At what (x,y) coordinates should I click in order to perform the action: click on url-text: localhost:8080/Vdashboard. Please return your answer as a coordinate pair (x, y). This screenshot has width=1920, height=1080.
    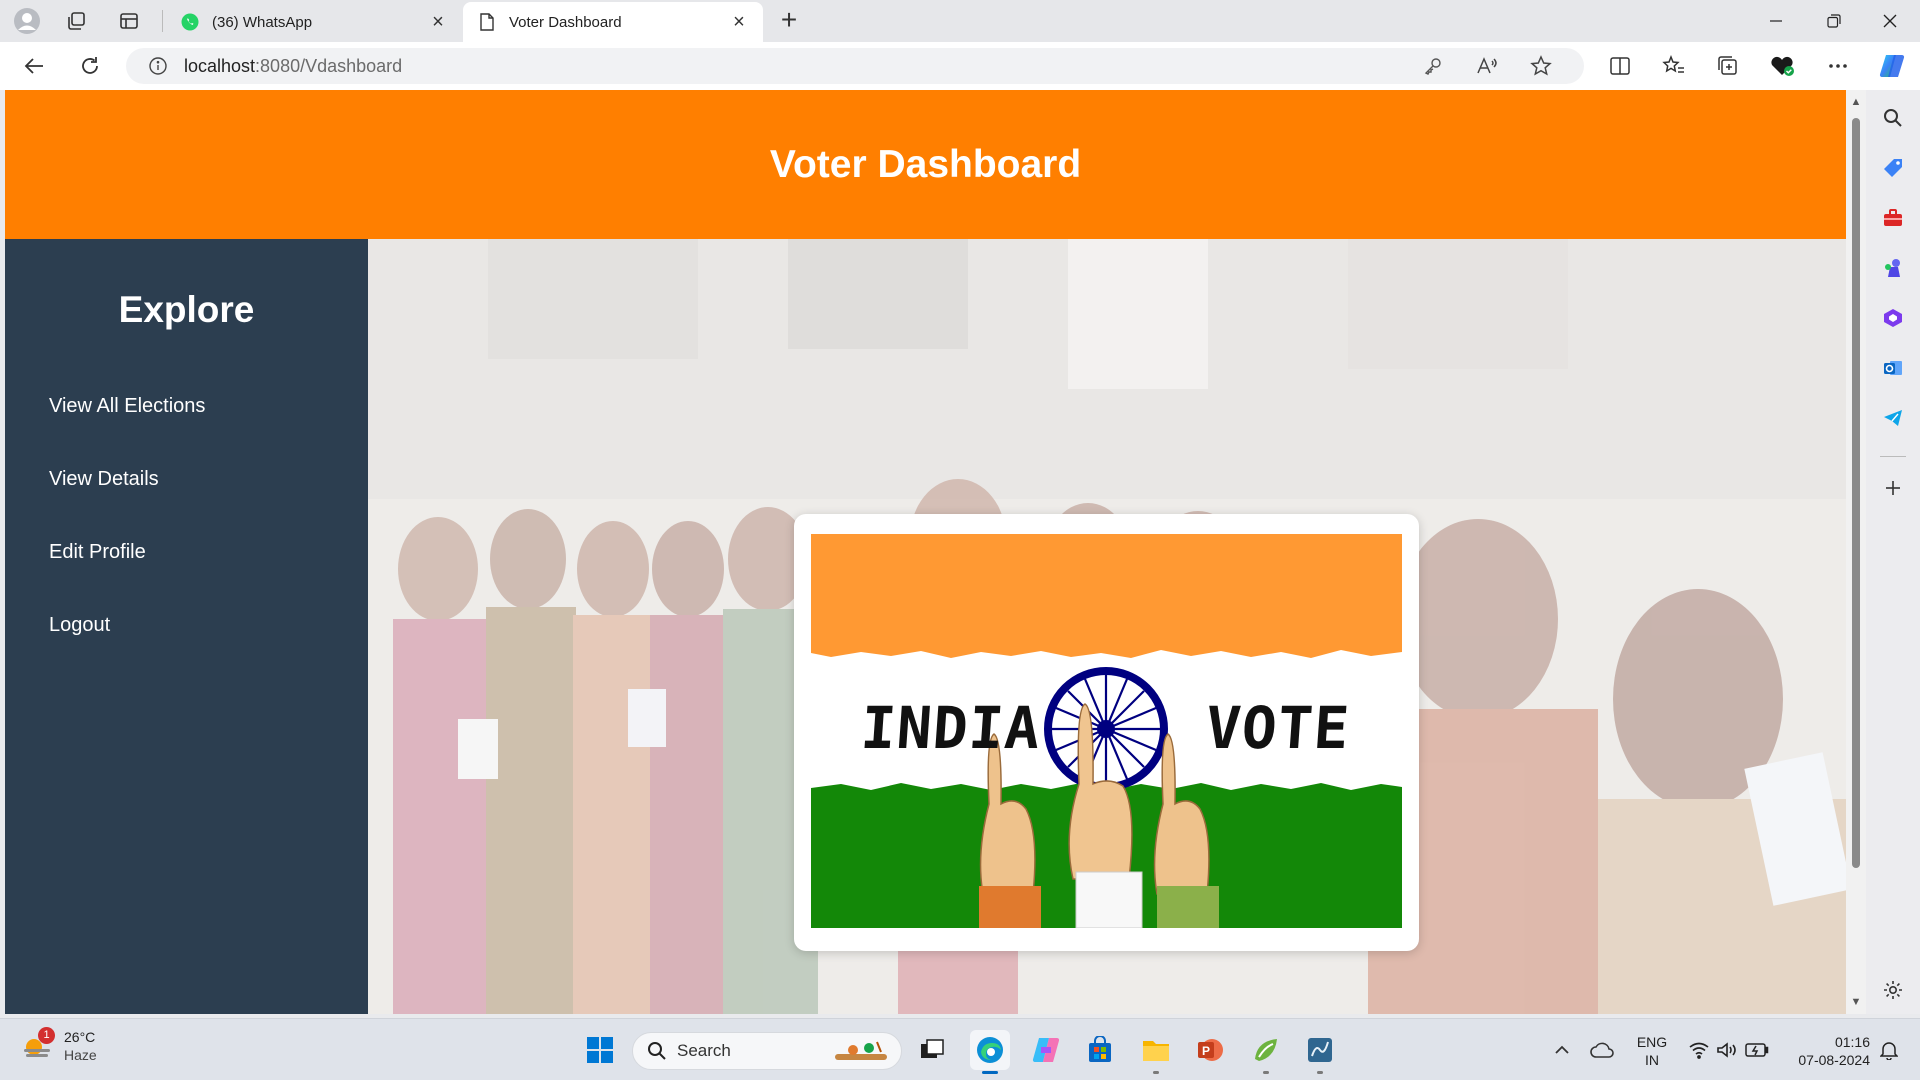
    Looking at the image, I should click on (293, 66).